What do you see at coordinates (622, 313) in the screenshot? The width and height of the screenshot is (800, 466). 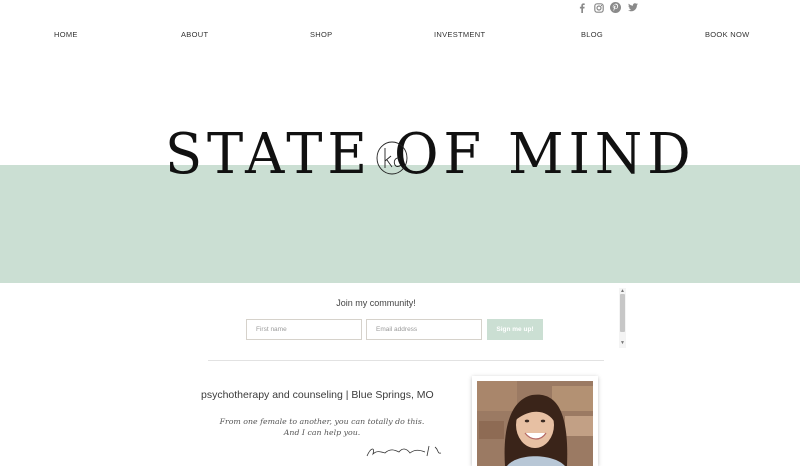 I see `signup-scrollbar-thumb` at bounding box center [622, 313].